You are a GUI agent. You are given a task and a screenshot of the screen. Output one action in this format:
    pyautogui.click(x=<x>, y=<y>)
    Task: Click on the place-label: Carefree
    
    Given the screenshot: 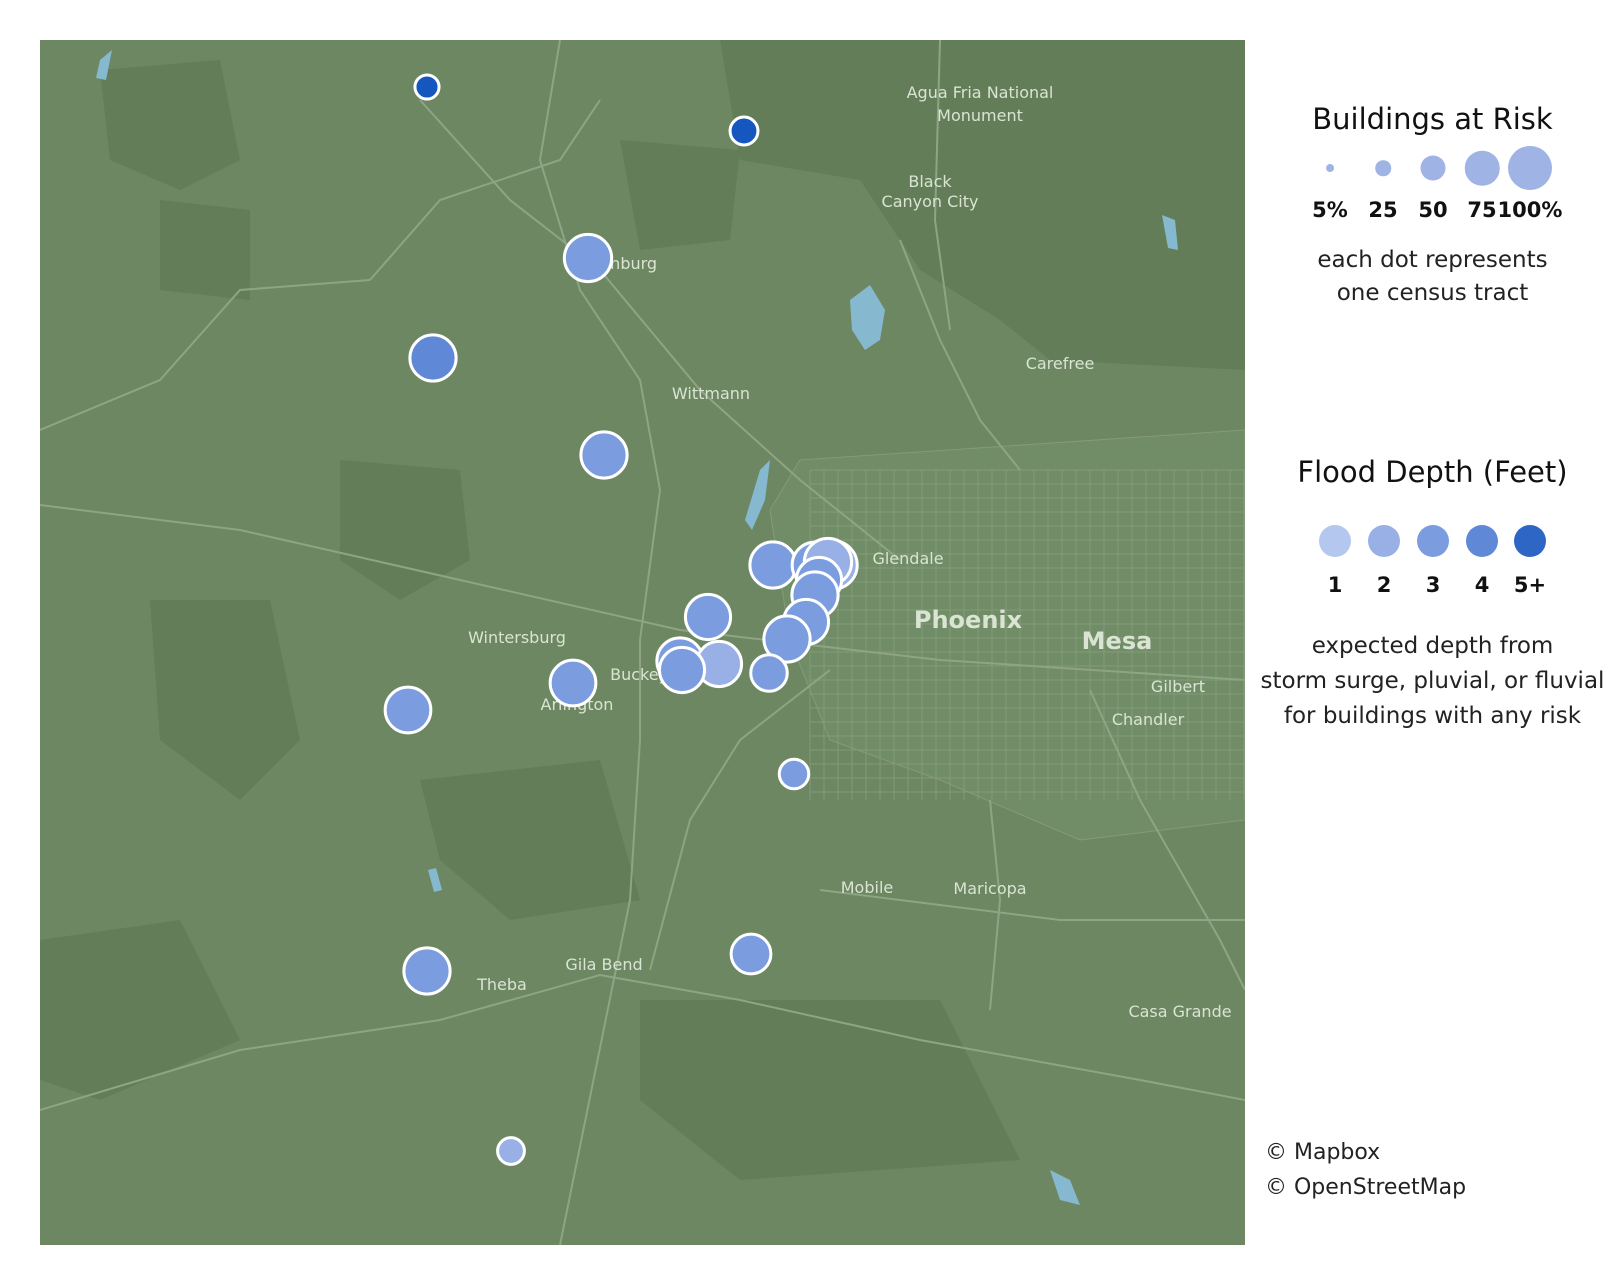 What is the action you would take?
    pyautogui.click(x=1060, y=363)
    